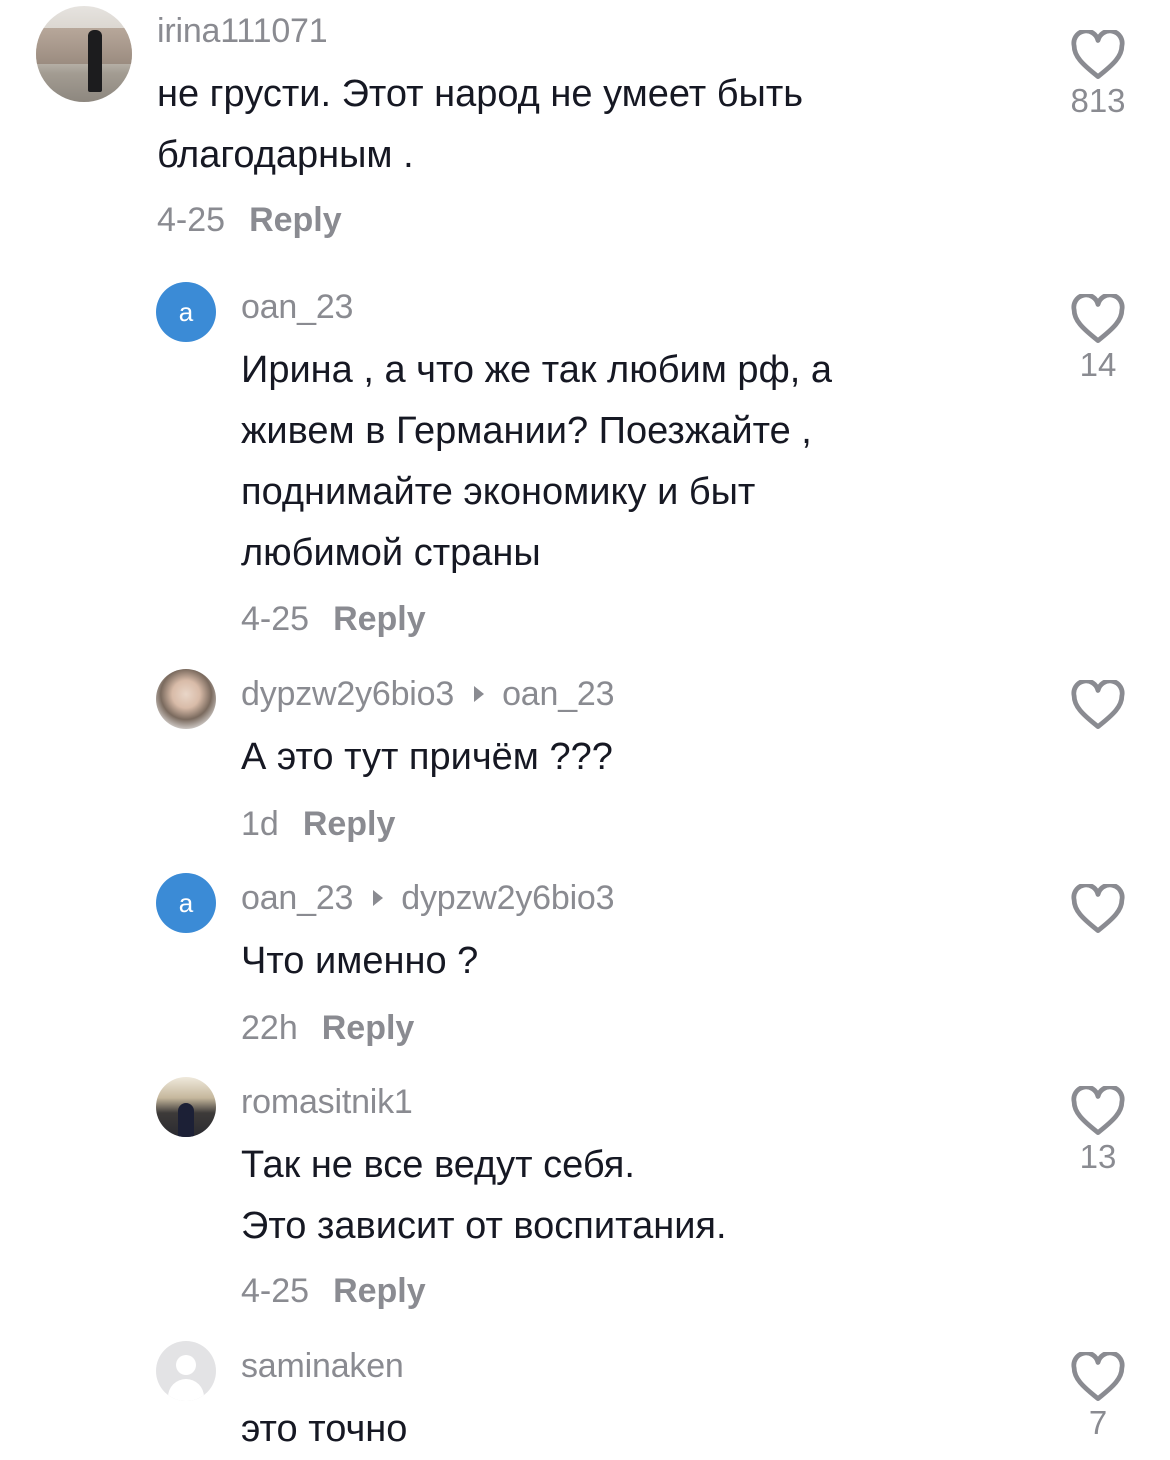  I want to click on avatar-head-shape, so click(186, 1365).